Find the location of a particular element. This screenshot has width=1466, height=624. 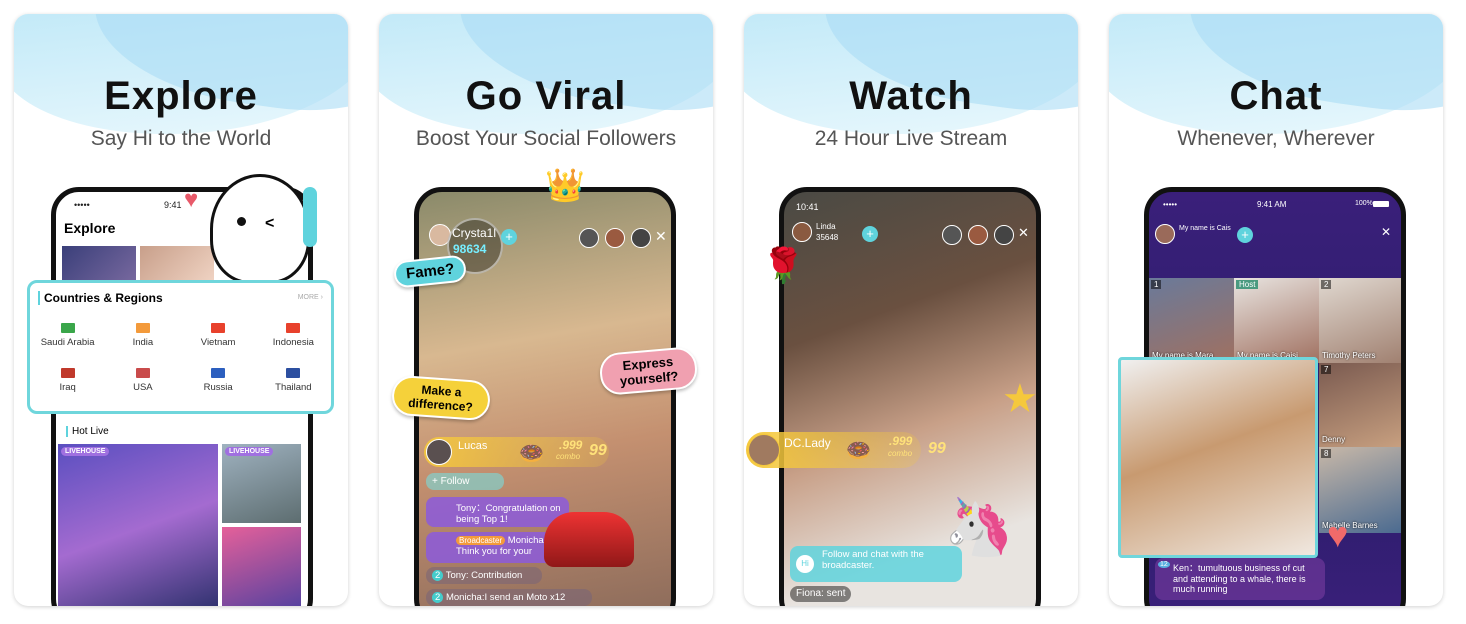

more-link: MORE › is located at coordinates (310, 297).